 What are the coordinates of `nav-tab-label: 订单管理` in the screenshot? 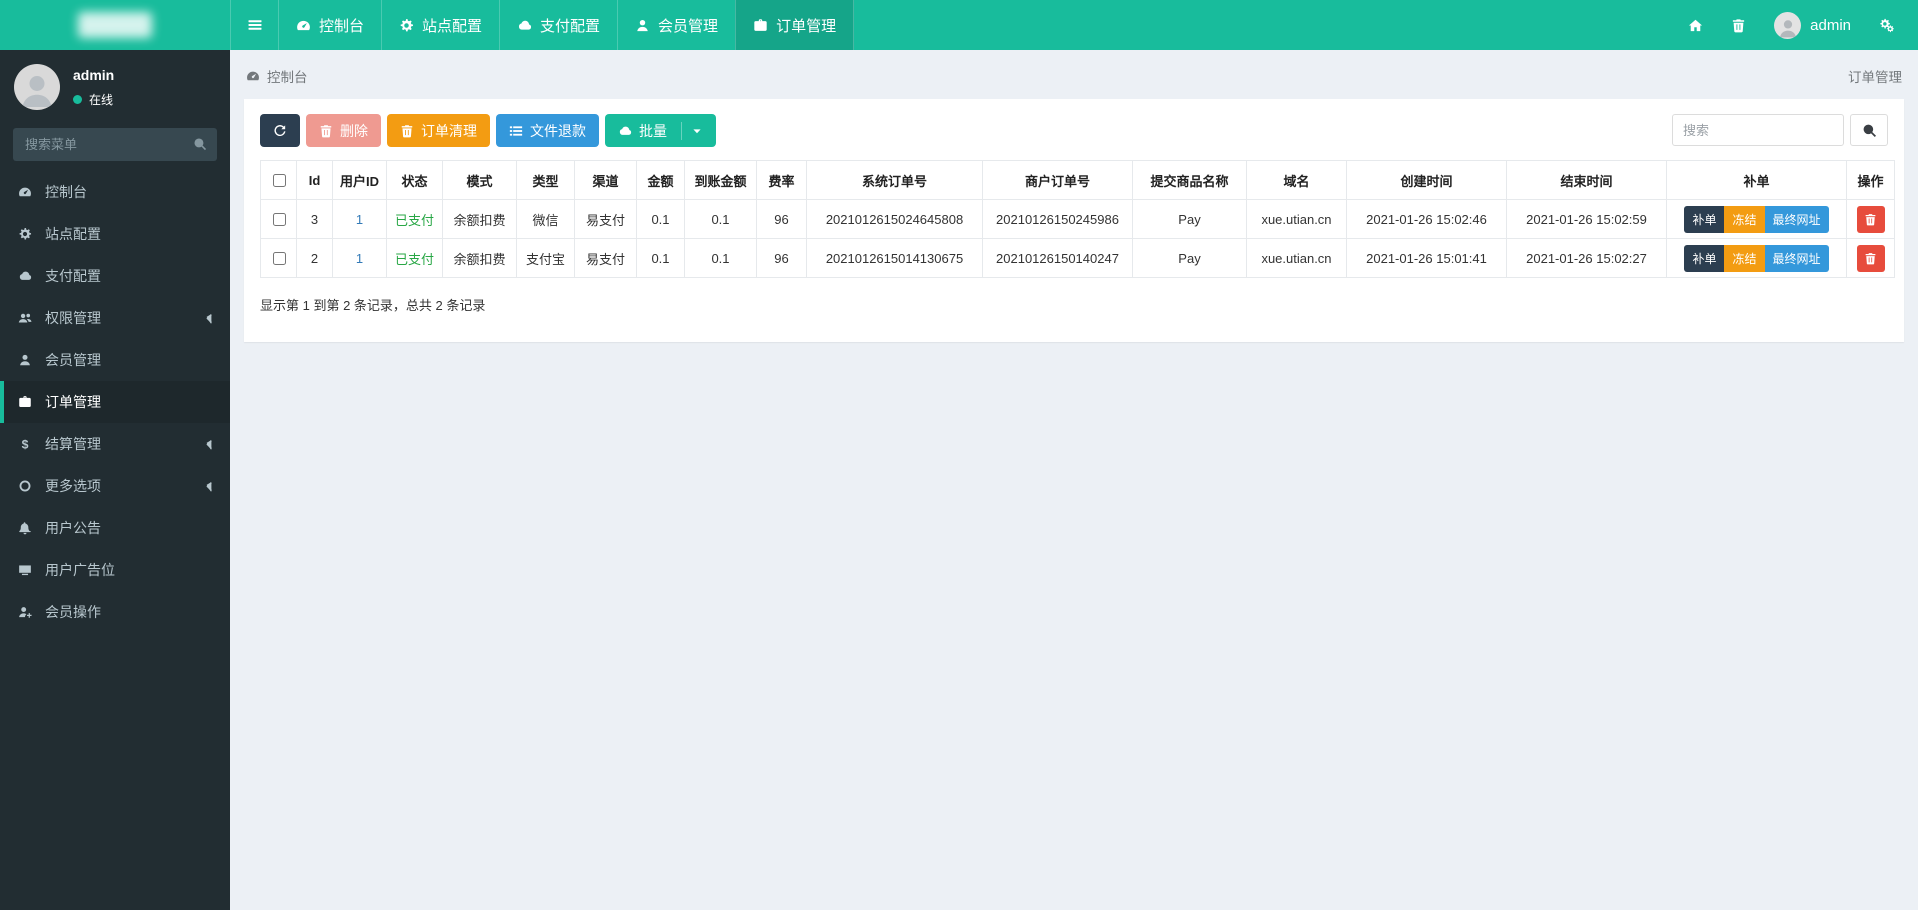 It's located at (806, 26).